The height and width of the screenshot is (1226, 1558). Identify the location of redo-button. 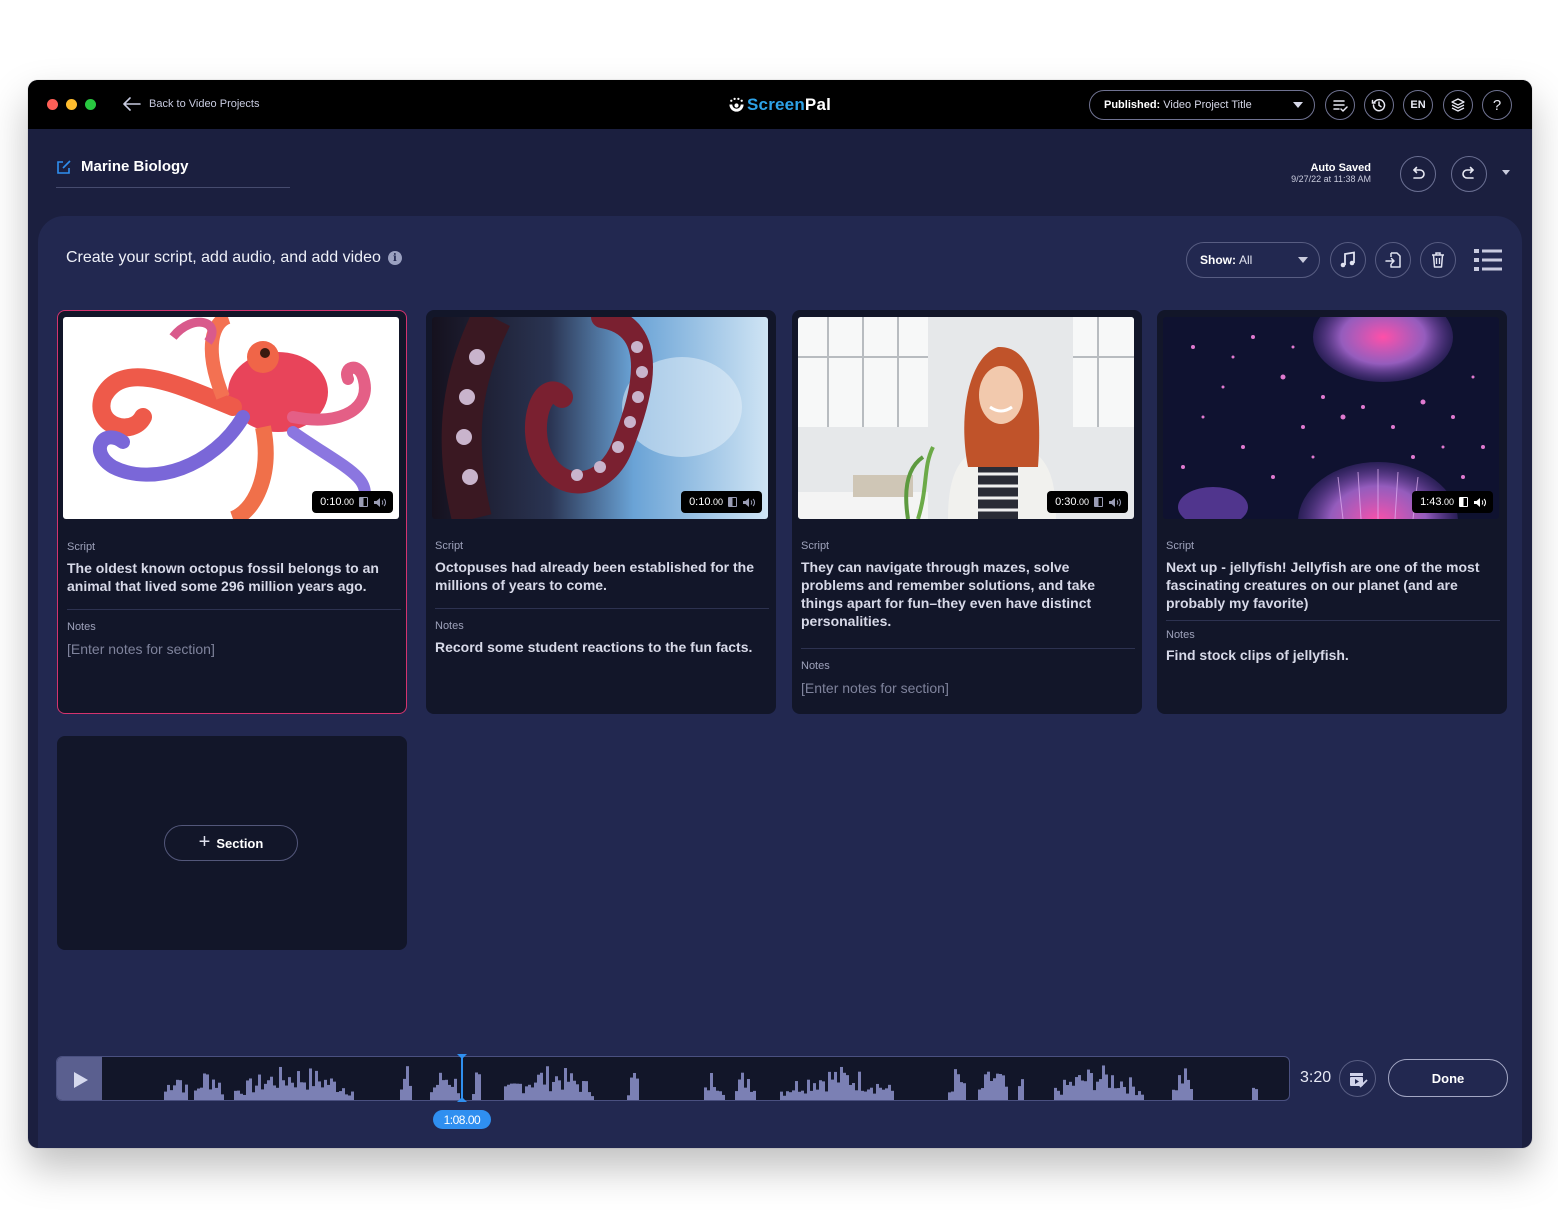
(1469, 174).